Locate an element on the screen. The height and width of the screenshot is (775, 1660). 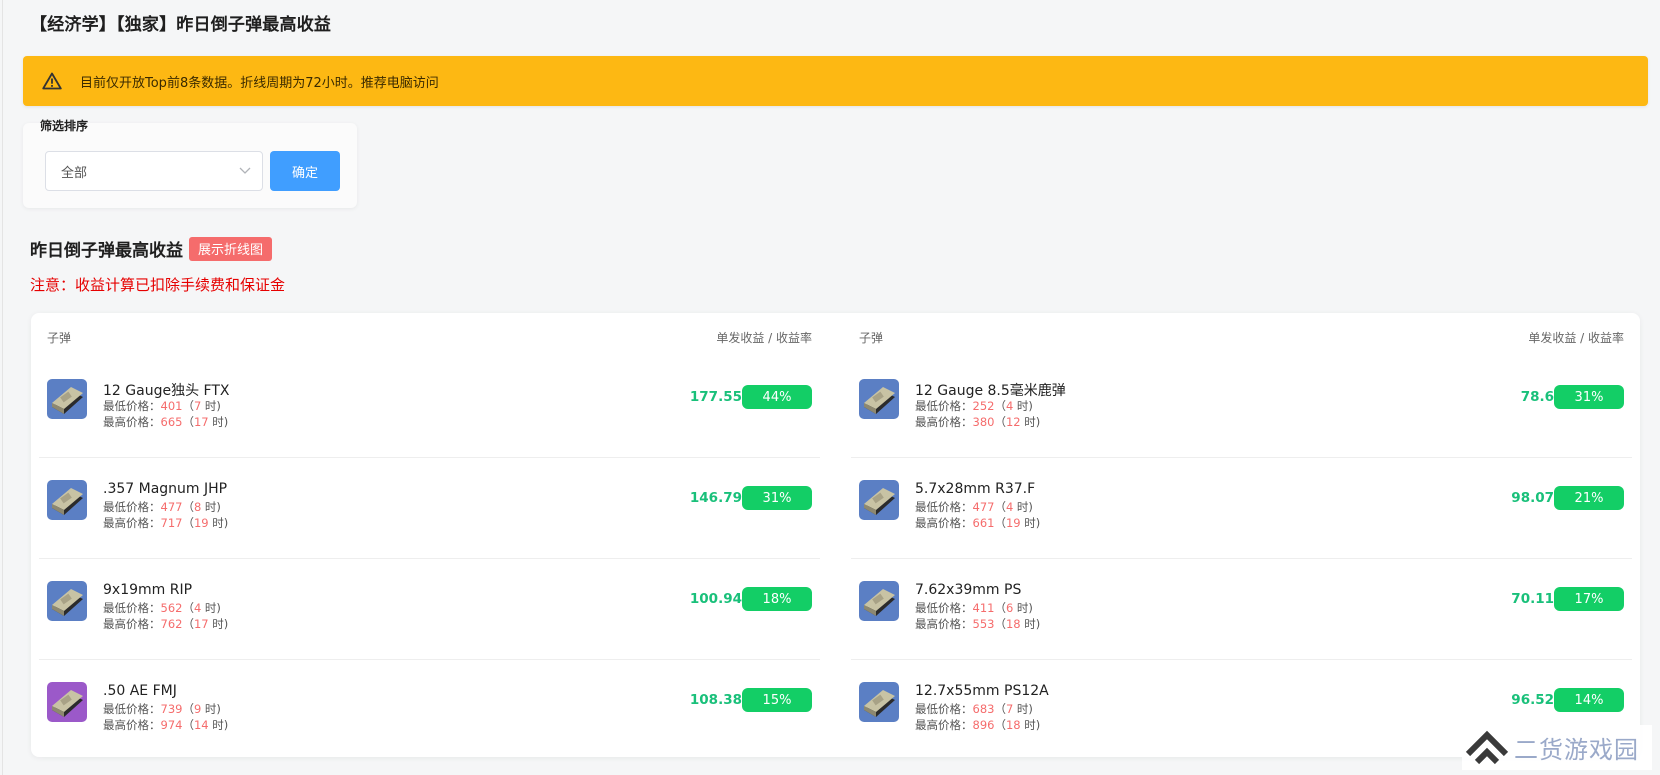
ammo-name: 5.7x28mm R37.F is located at coordinates (975, 489).